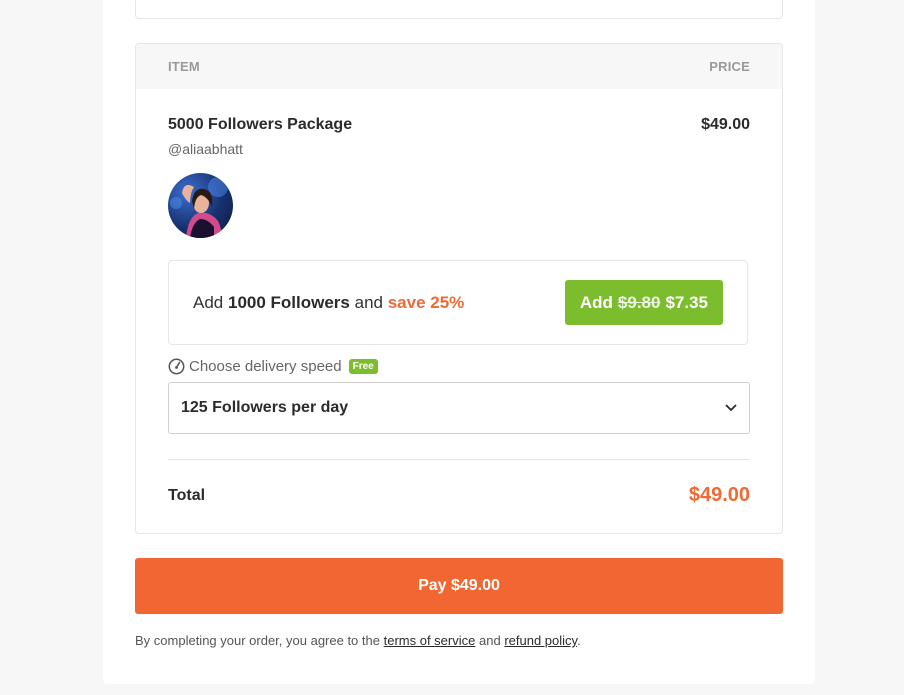 The height and width of the screenshot is (695, 904). I want to click on order-summary-header: ITEM PRICE, so click(459, 66).